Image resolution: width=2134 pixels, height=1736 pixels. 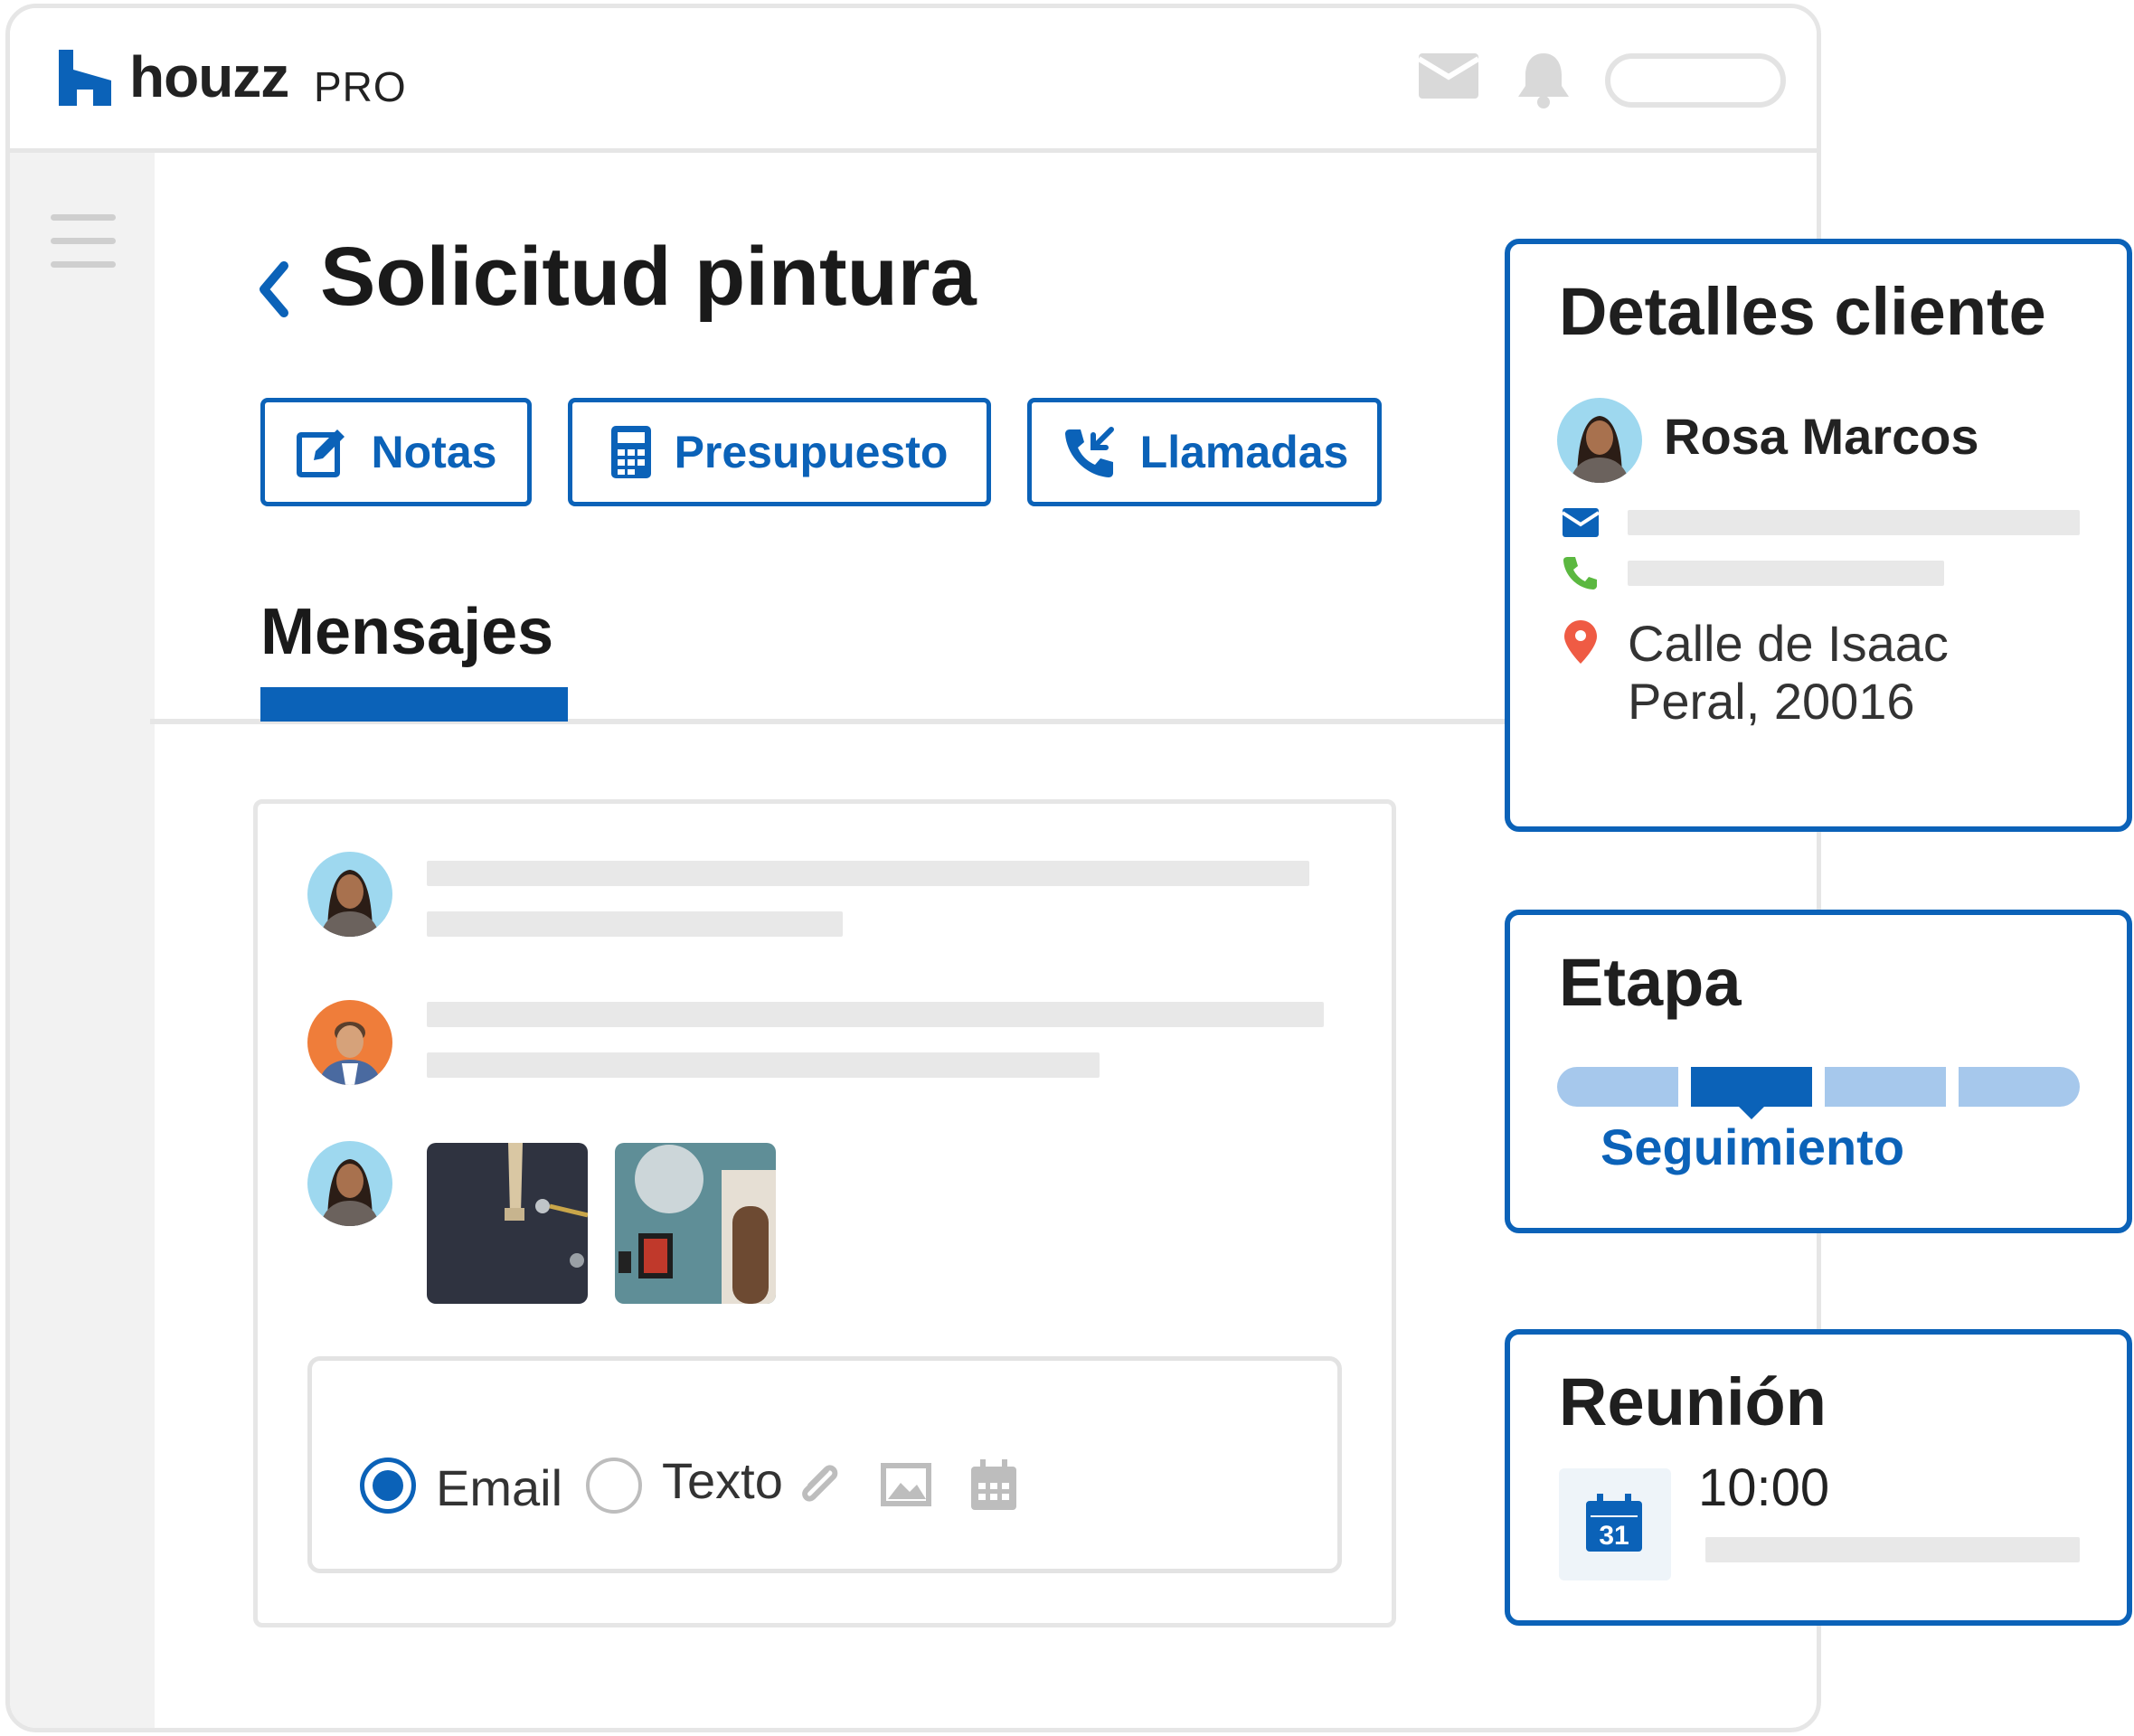 What do you see at coordinates (993, 1485) in the screenshot?
I see `calendar-icon` at bounding box center [993, 1485].